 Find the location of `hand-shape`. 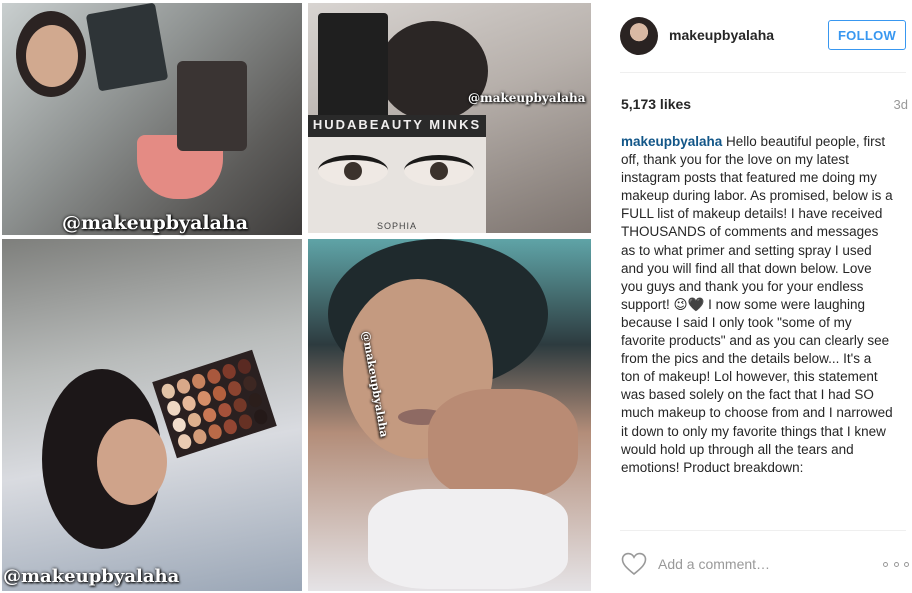

hand-shape is located at coordinates (503, 444).